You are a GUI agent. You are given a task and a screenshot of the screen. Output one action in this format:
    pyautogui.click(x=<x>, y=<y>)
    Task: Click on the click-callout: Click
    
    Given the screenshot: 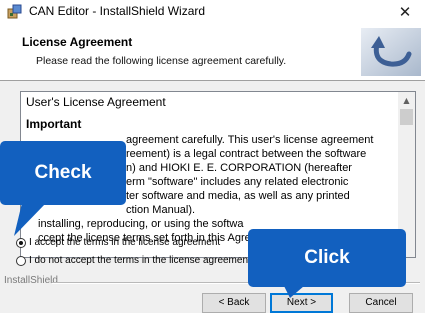 What is the action you would take?
    pyautogui.click(x=327, y=258)
    